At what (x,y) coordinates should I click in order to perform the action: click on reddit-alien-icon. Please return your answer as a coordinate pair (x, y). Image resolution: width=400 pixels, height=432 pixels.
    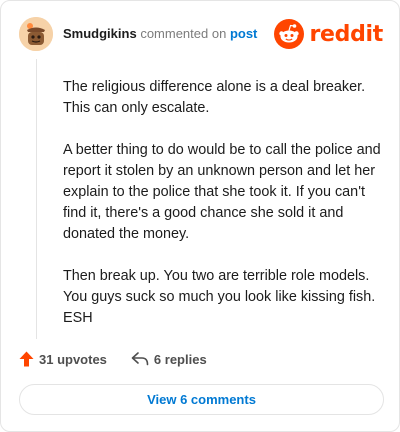
    Looking at the image, I should click on (289, 34).